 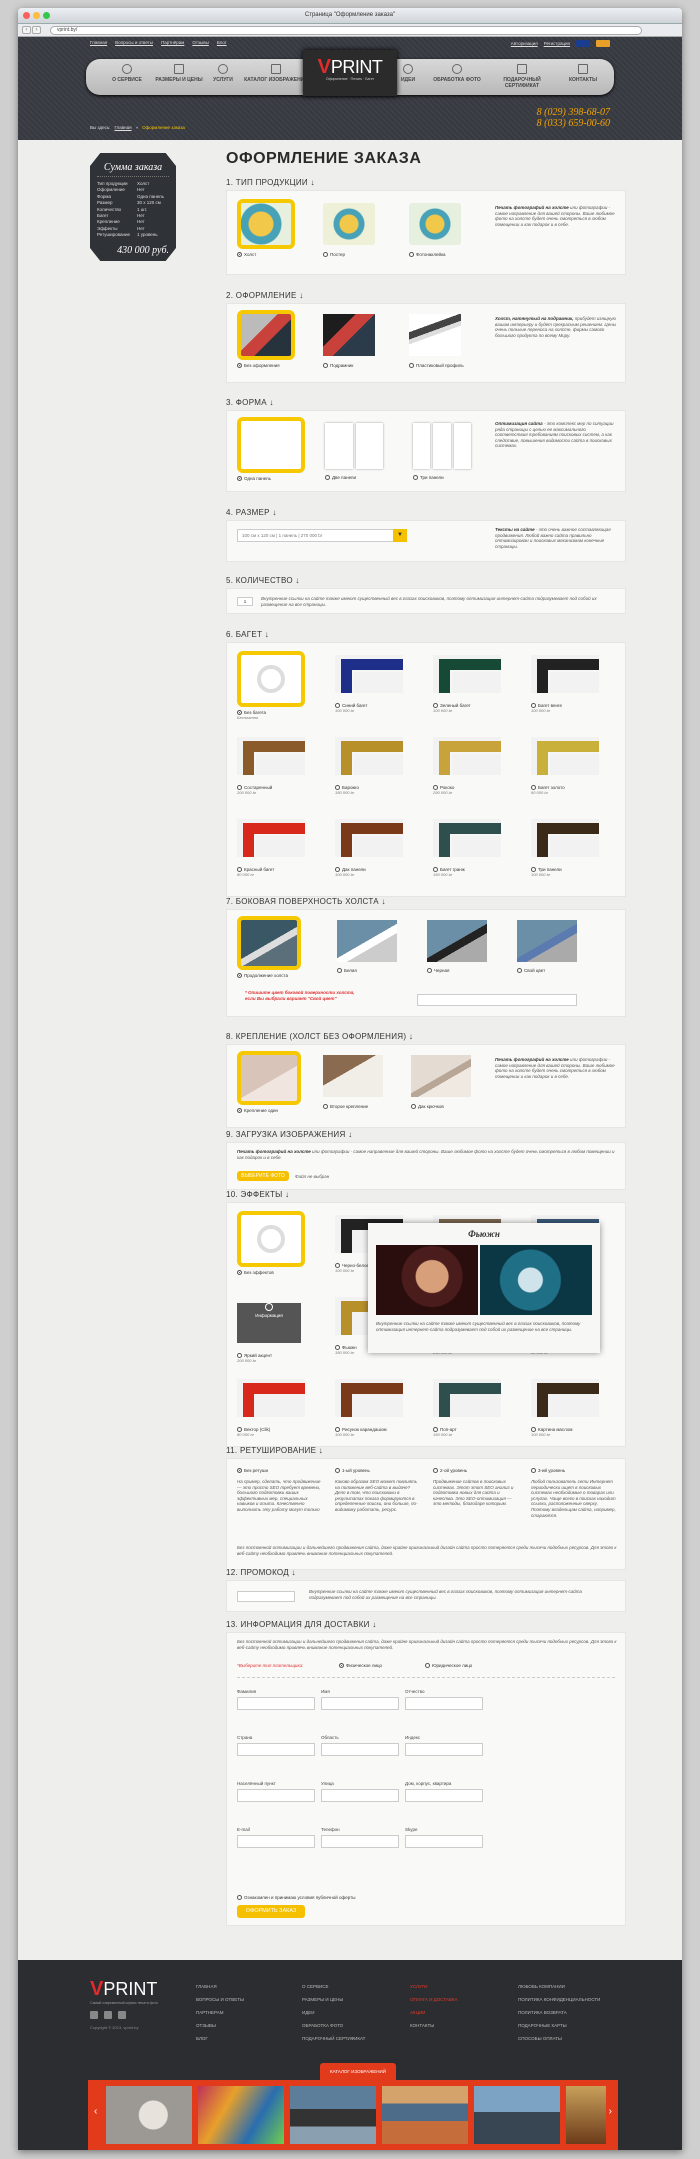 What do you see at coordinates (276, 1791) in the screenshot?
I see `delivery-field: Населённый пункт` at bounding box center [276, 1791].